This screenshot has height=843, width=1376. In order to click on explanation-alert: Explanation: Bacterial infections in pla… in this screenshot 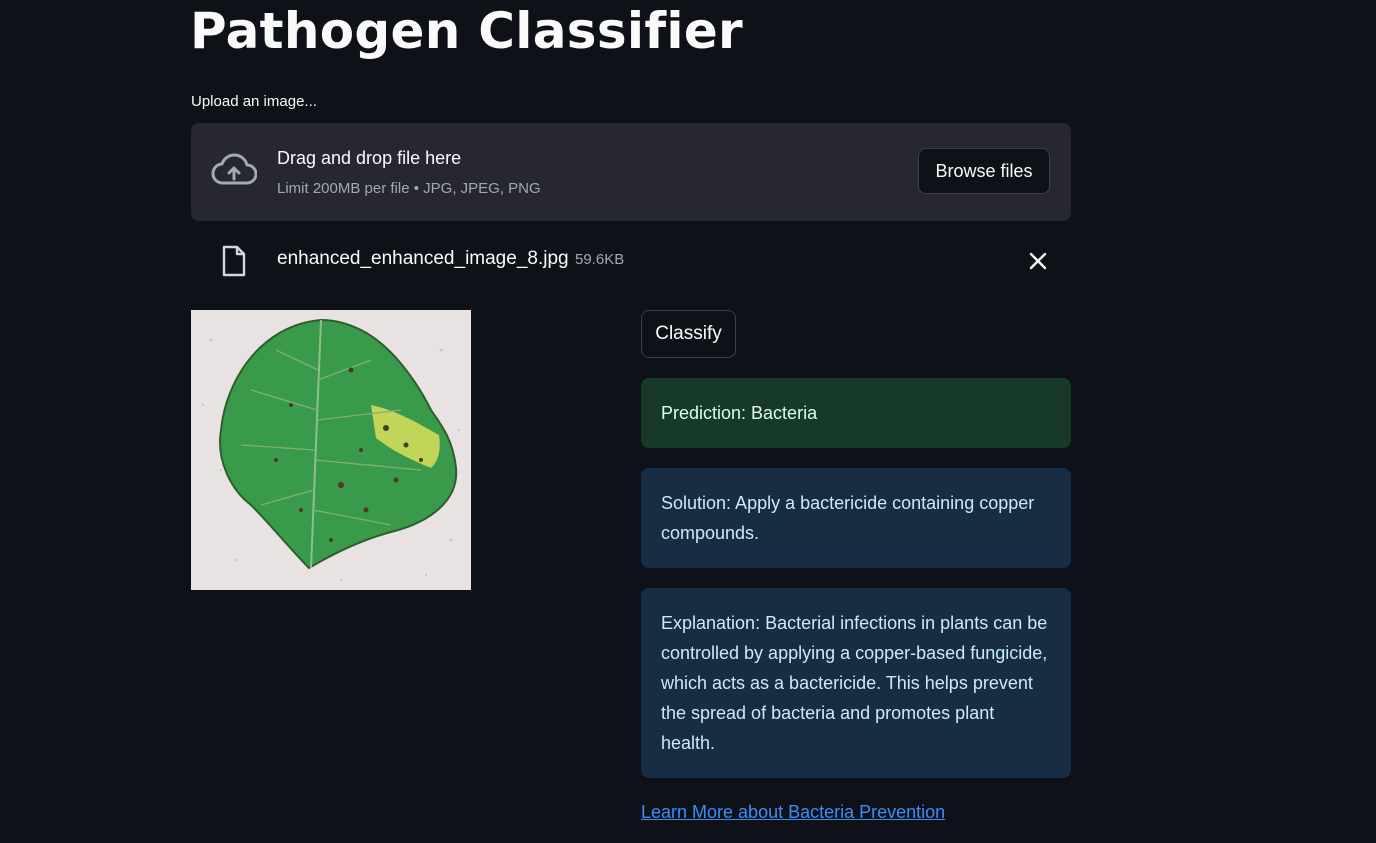, I will do `click(856, 683)`.